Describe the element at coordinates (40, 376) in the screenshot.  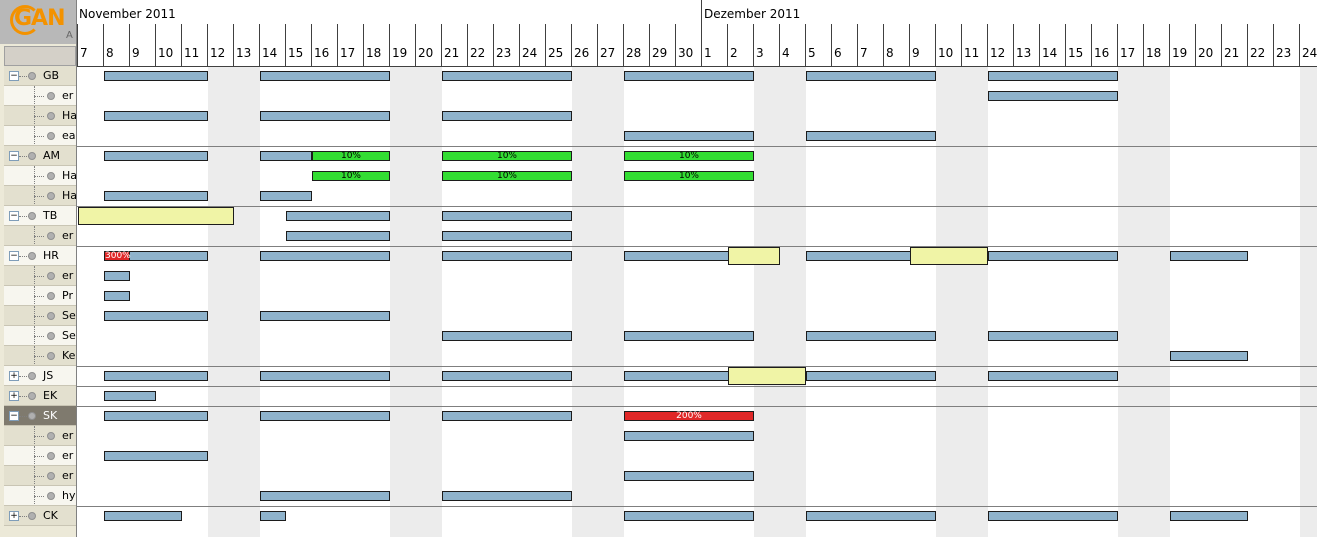
I see `tree-group-row: + JS` at that location.